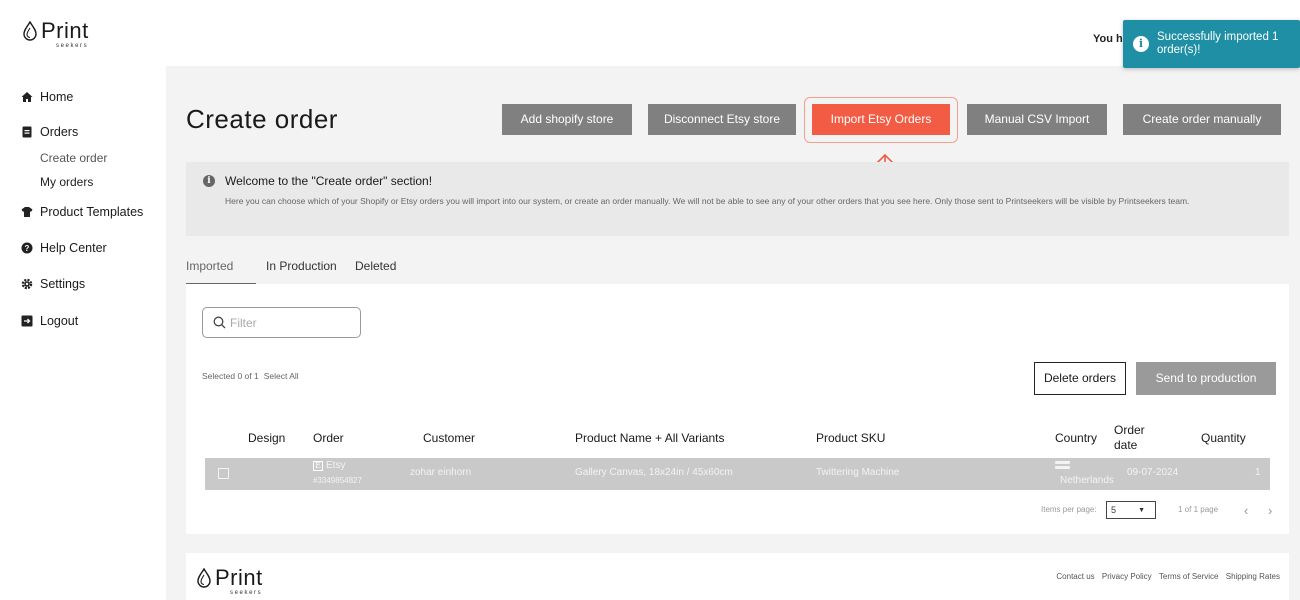 Image resolution: width=1300 pixels, height=600 pixels. I want to click on import-etsy-orders-button: Import Etsy Orders, so click(881, 119).